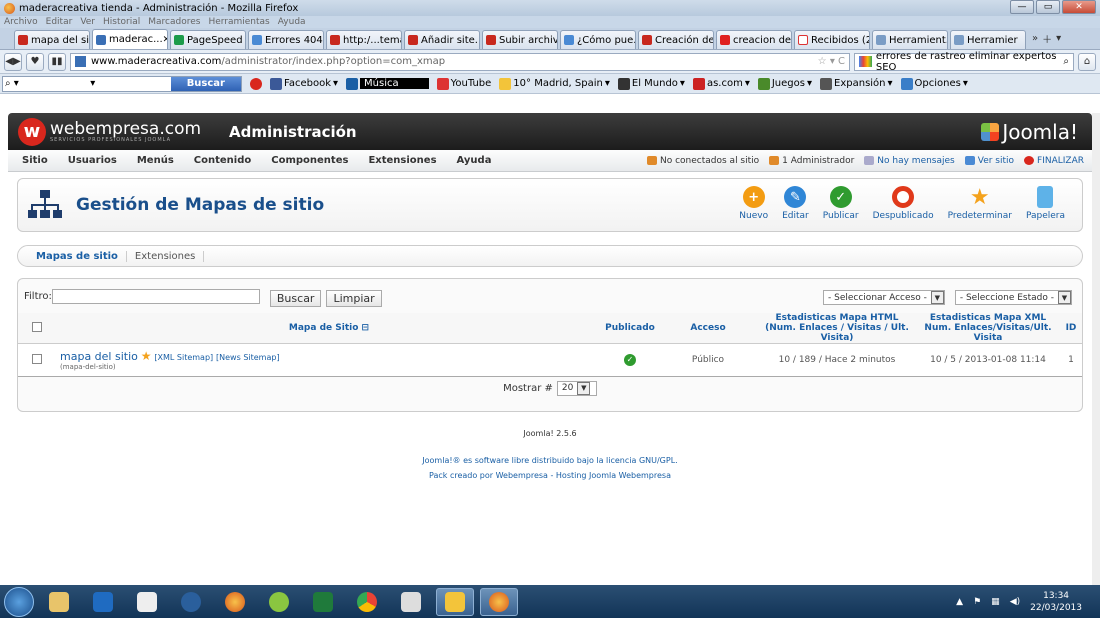 The height and width of the screenshot is (618, 1100). Describe the element at coordinates (903, 203) in the screenshot. I see `unpublish-button: Despublicado` at that location.